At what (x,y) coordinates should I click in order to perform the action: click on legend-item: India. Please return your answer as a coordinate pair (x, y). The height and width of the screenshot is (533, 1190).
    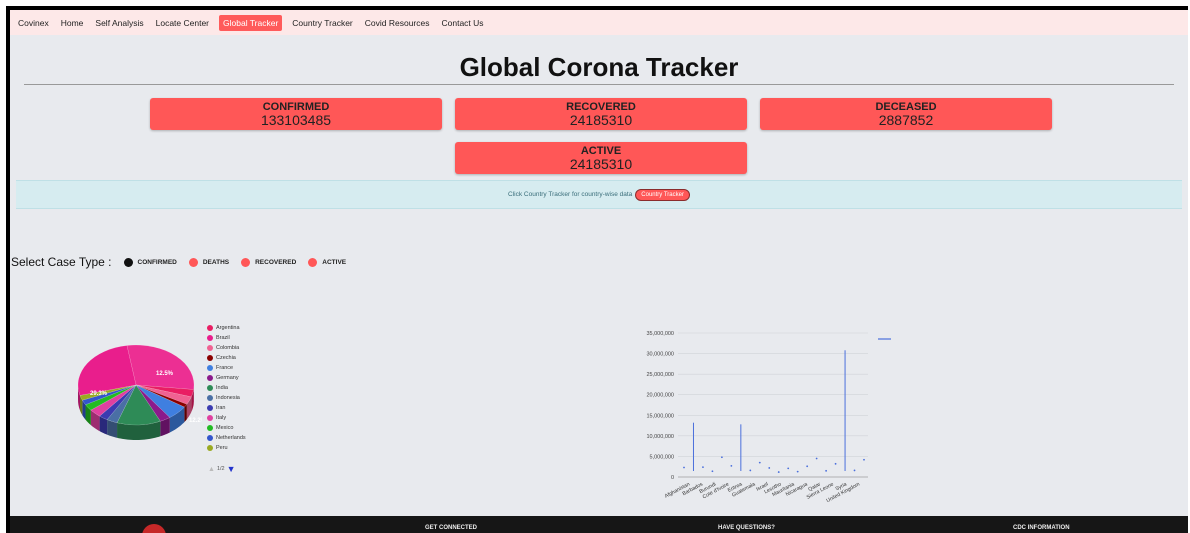
    Looking at the image, I should click on (226, 388).